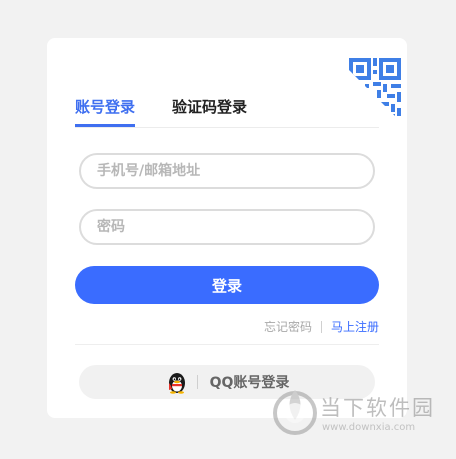 The image size is (456, 459). Describe the element at coordinates (197, 382) in the screenshot. I see `qq-separator` at that location.